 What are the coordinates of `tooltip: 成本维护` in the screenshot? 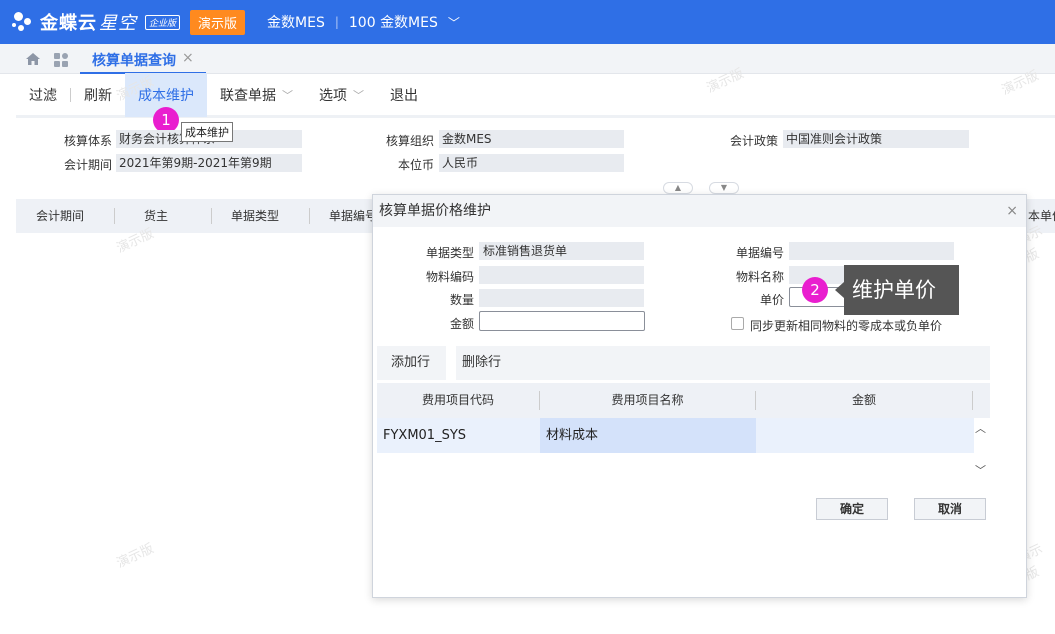 It's located at (207, 132).